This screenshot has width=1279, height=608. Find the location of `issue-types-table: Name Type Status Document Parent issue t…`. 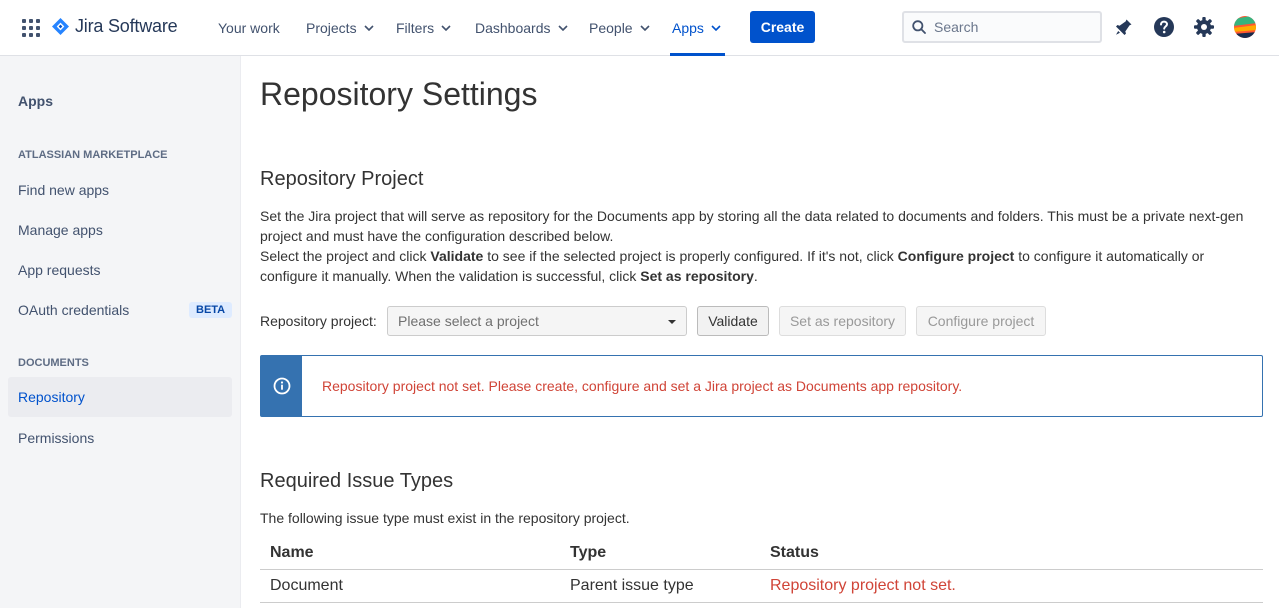

issue-types-table: Name Type Status Document Parent issue t… is located at coordinates (761, 570).